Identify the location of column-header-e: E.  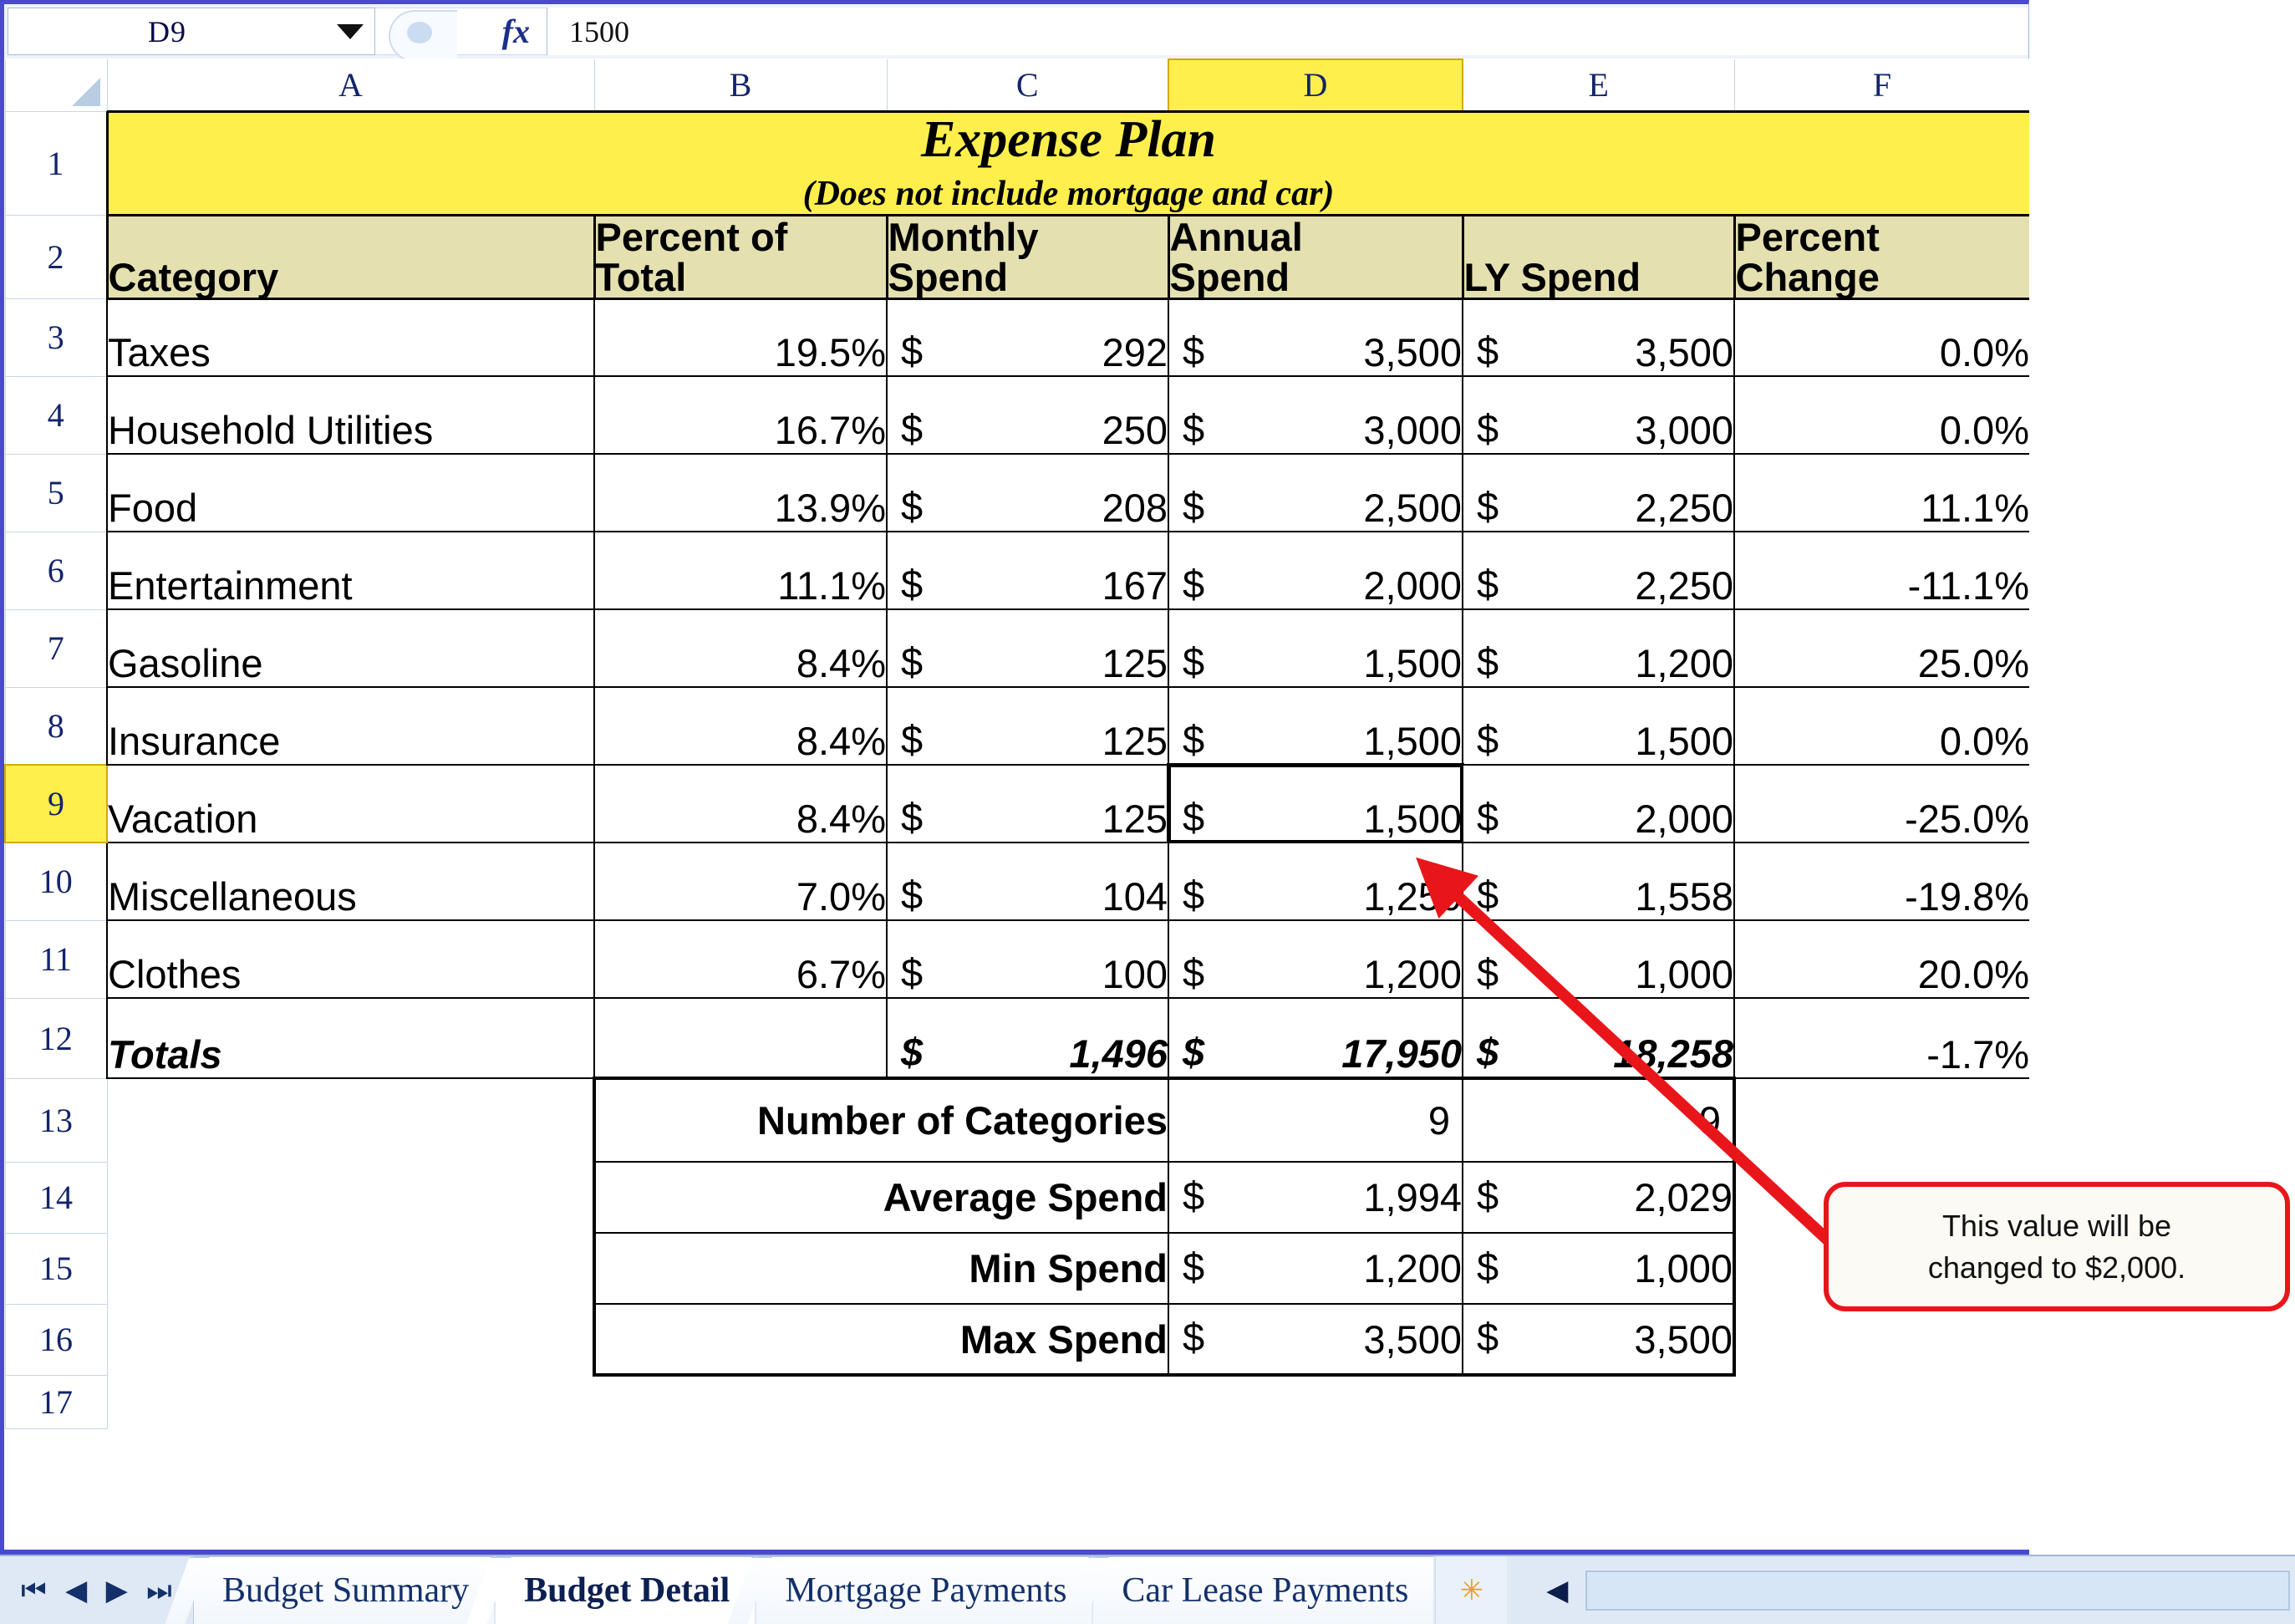
(1598, 85).